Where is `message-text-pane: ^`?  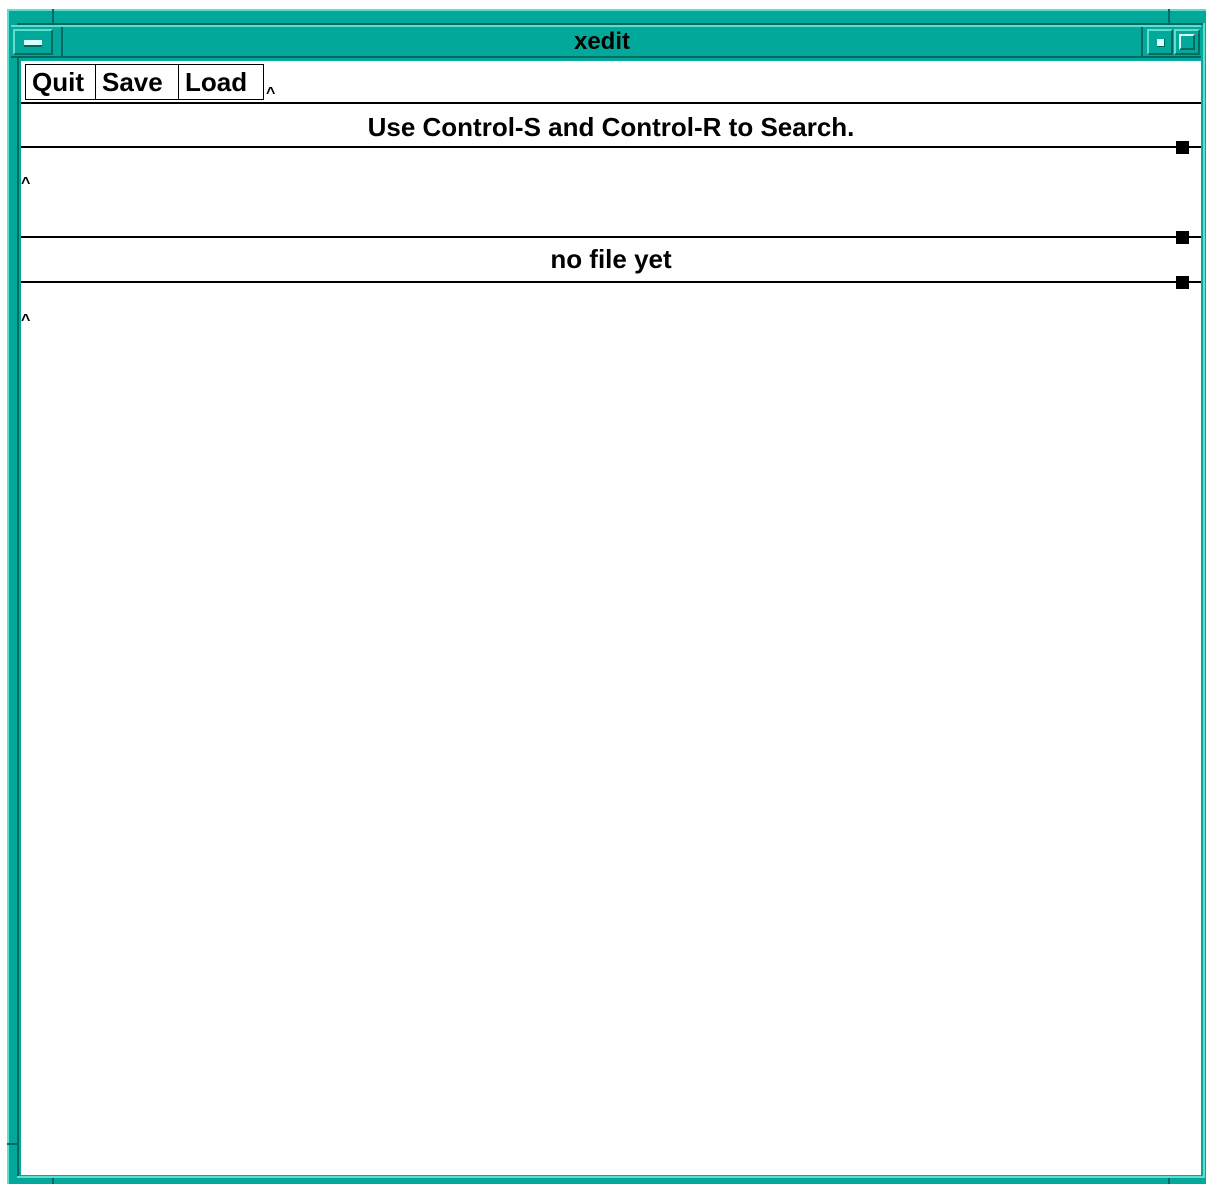 message-text-pane: ^ is located at coordinates (611, 192).